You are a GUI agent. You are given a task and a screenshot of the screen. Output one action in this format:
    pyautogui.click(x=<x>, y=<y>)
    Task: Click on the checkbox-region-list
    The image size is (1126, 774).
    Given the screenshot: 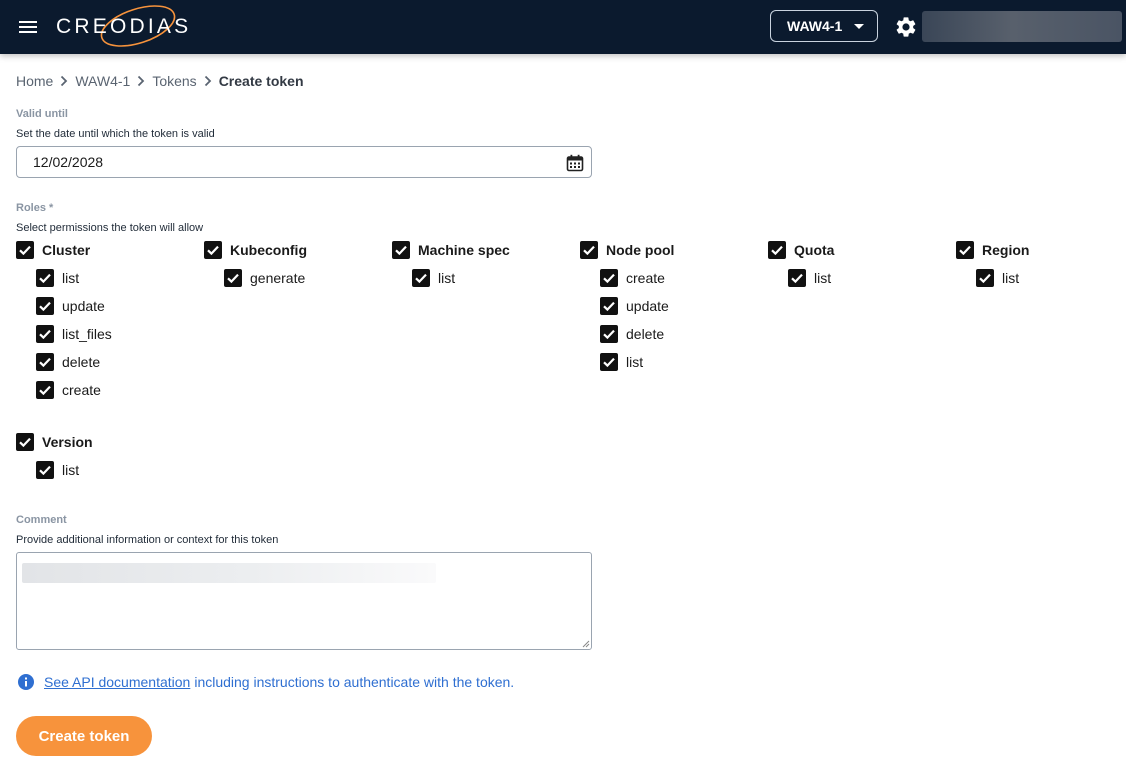 What is the action you would take?
    pyautogui.click(x=985, y=278)
    